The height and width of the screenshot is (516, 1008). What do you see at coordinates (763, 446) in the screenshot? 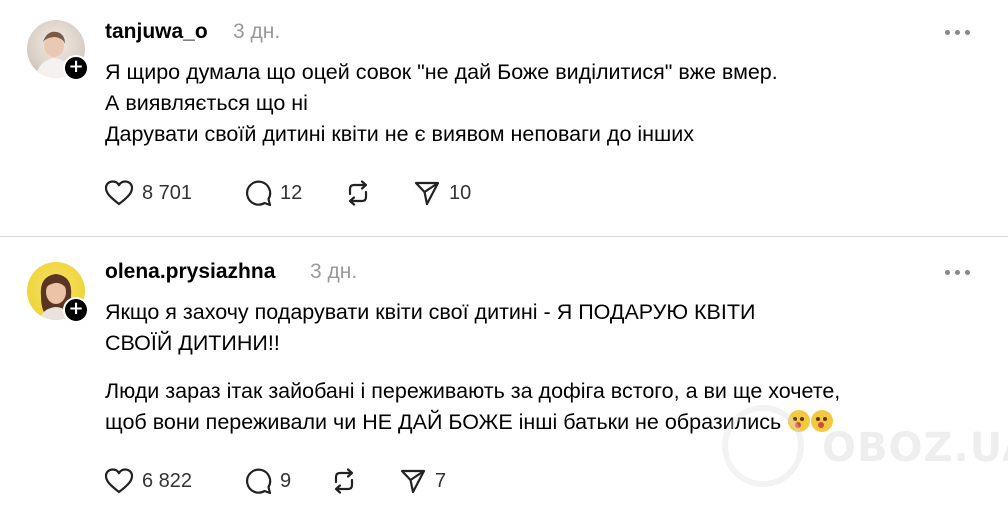
I see `watermark-globe-icon` at bounding box center [763, 446].